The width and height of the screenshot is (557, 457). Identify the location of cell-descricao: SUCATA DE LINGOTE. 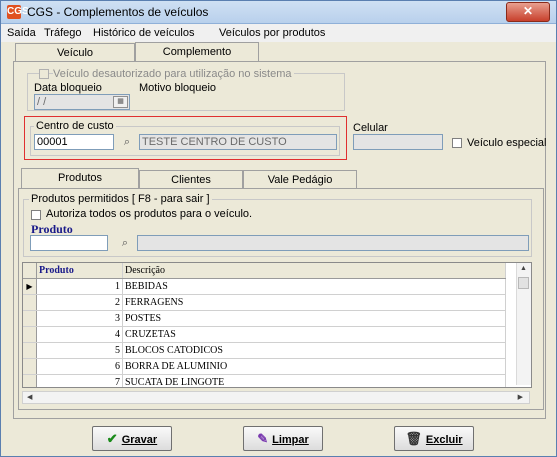
(314, 380).